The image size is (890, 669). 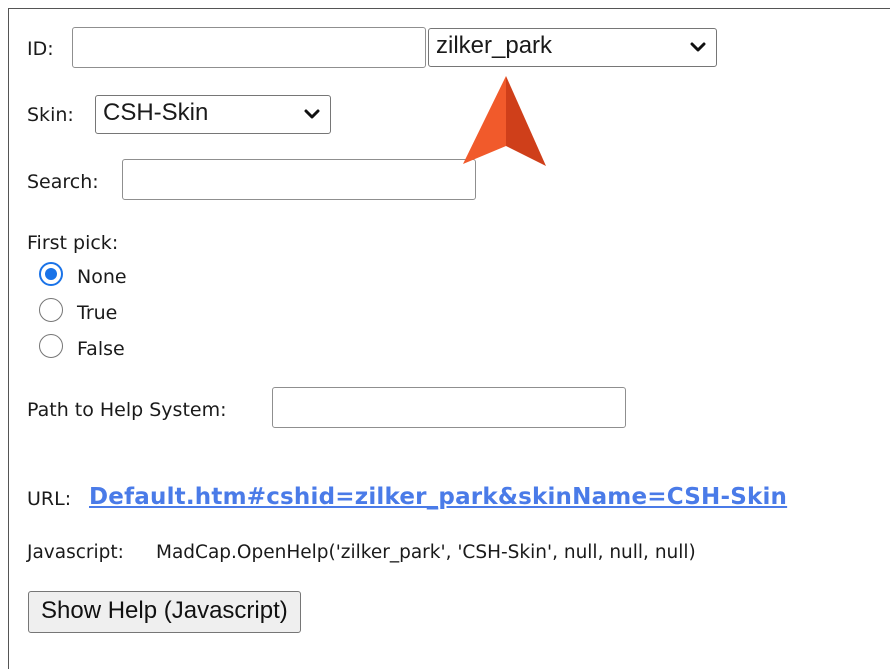 I want to click on radio-none-label: None, so click(x=102, y=277).